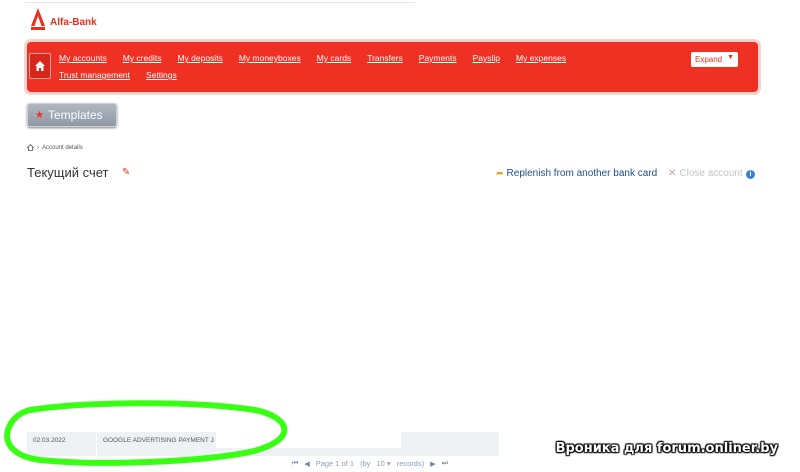 Image resolution: width=800 pixels, height=472 pixels. What do you see at coordinates (410, 463) in the screenshot?
I see `records-label: records)` at bounding box center [410, 463].